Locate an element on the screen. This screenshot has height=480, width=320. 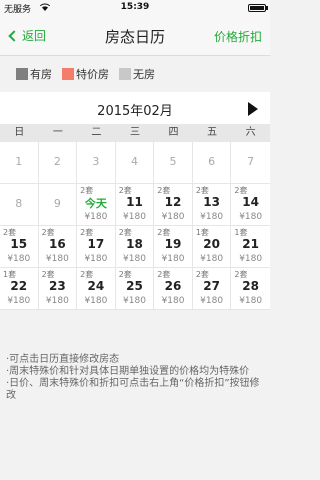
day-number: 15 is located at coordinates (19, 244).